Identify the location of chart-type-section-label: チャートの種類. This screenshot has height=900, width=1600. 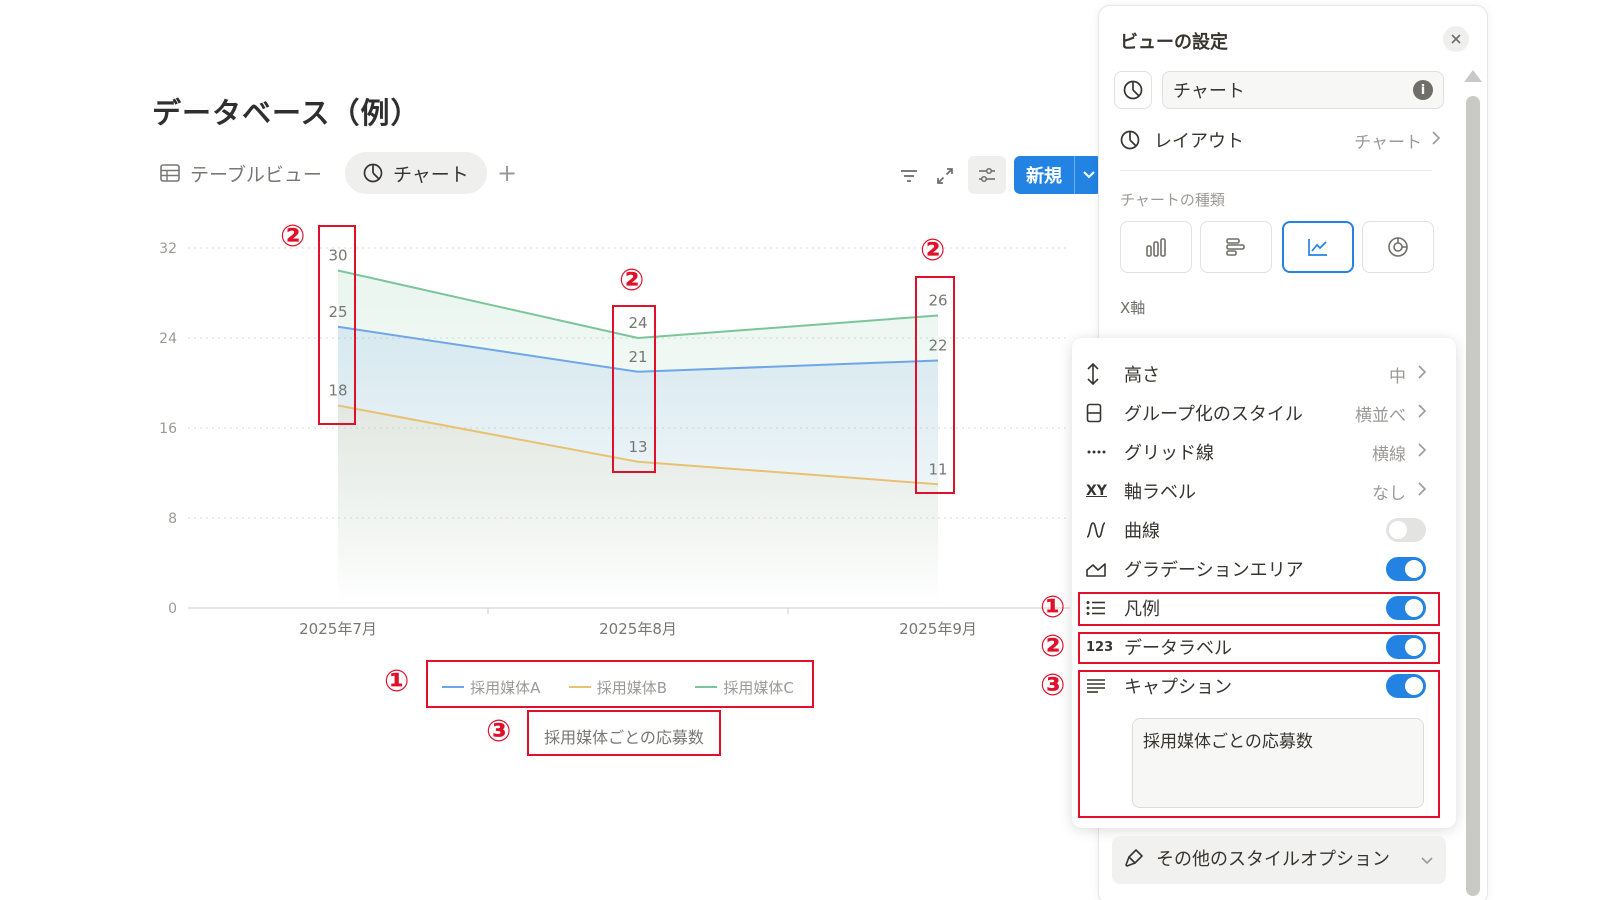
(1172, 200).